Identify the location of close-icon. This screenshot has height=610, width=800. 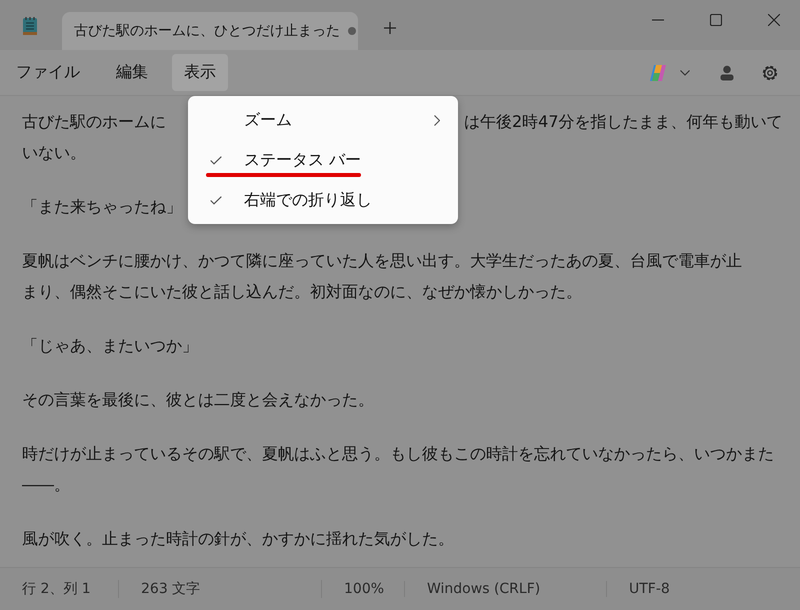
(774, 20).